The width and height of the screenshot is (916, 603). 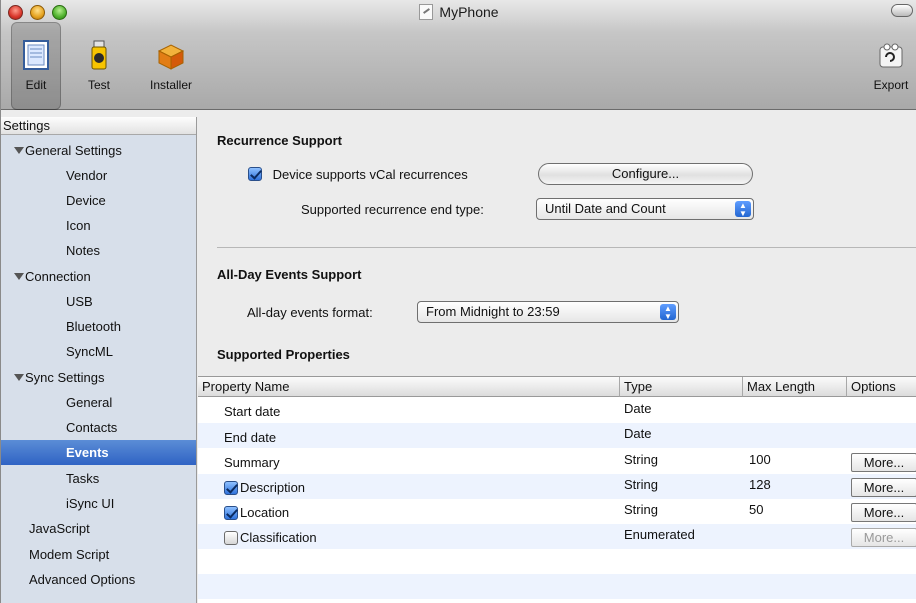 I want to click on edit-tool-button: Edit, so click(x=36, y=66).